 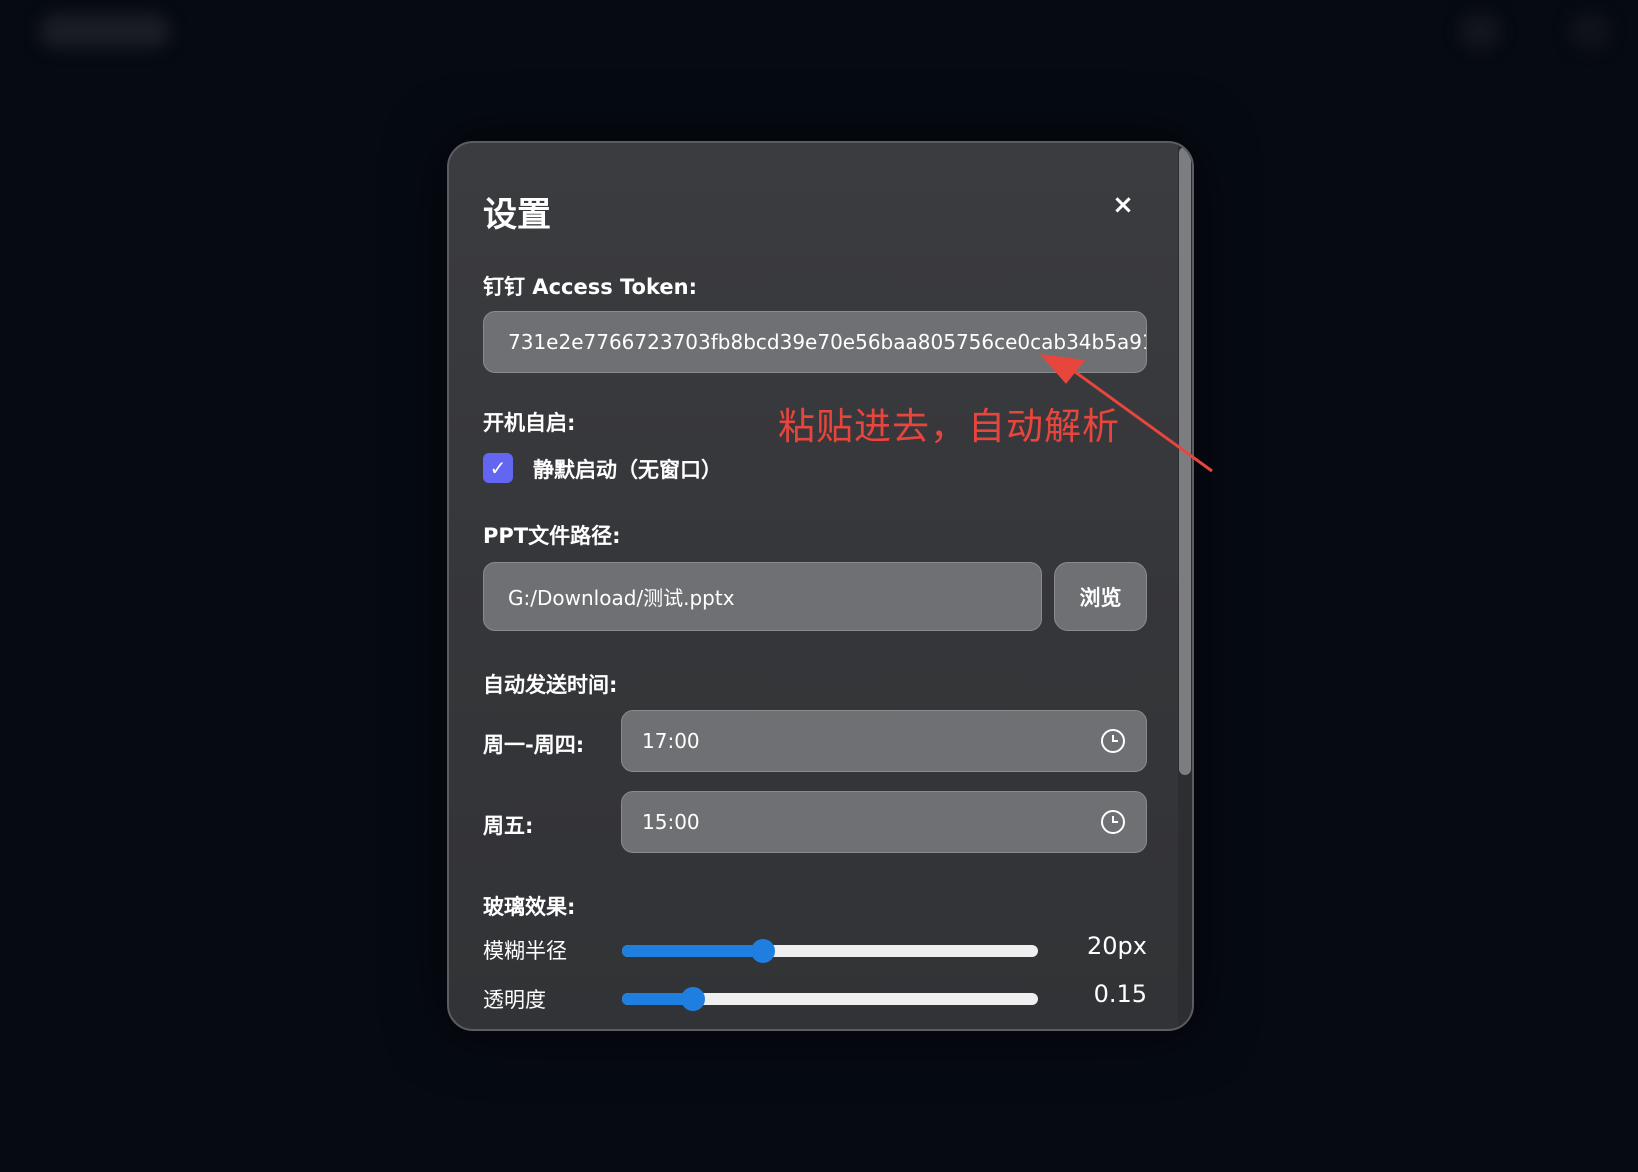 I want to click on blur-radius-slider, so click(x=830, y=951).